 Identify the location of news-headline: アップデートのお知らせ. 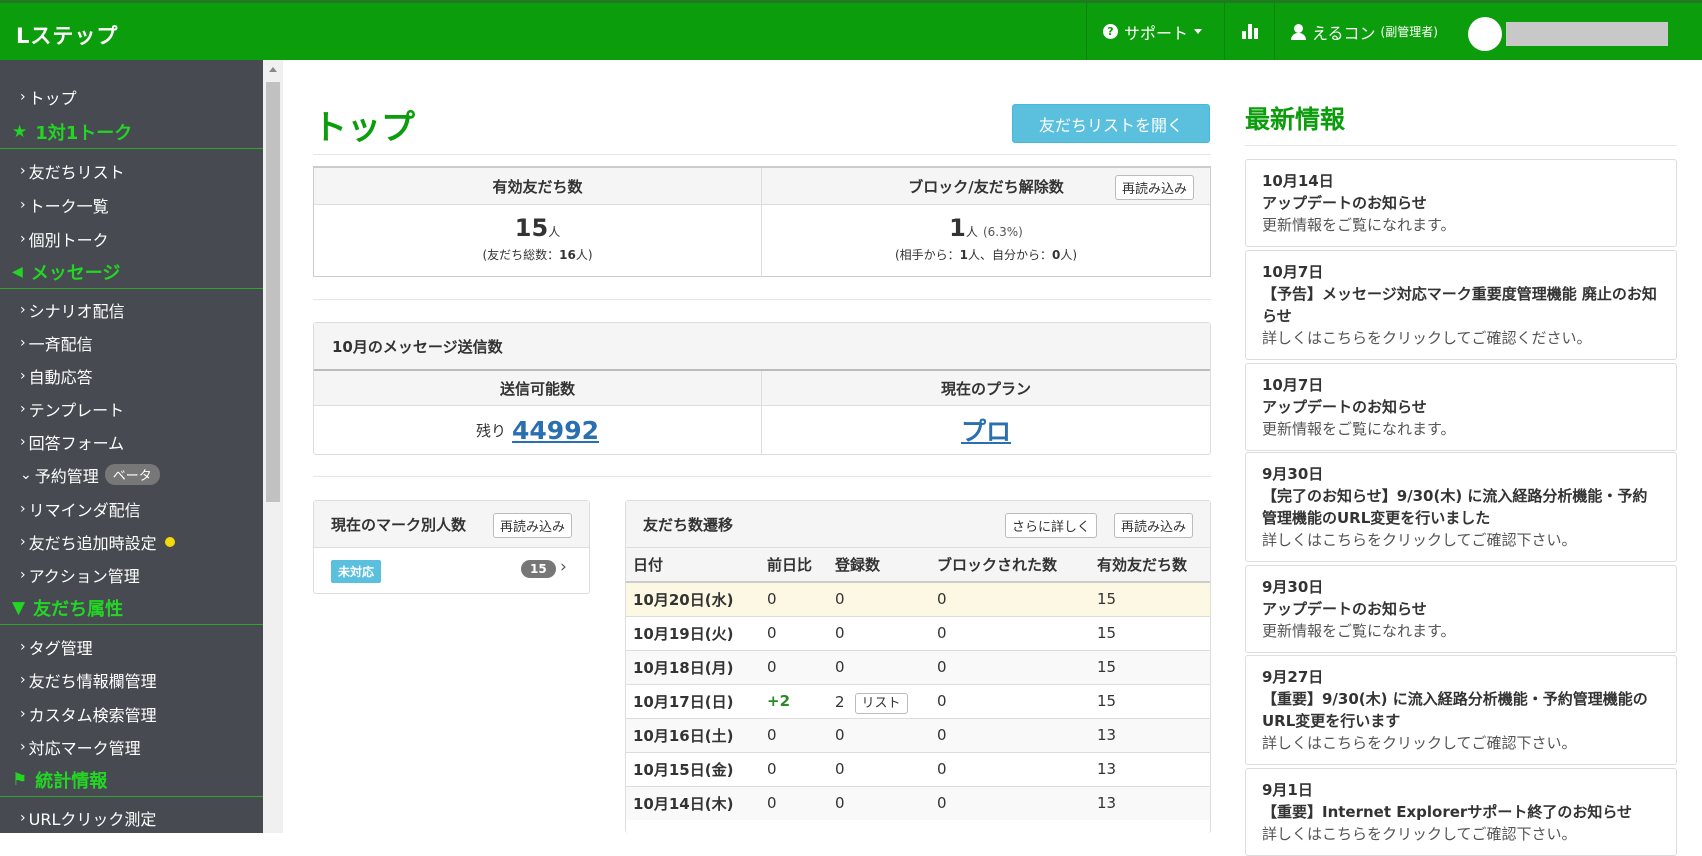
(1344, 609).